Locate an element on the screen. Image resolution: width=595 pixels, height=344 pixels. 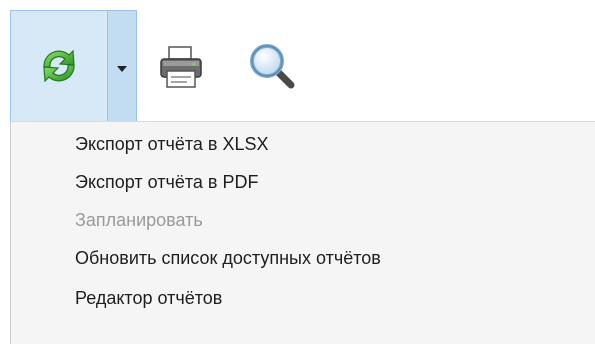
print-button is located at coordinates (181, 66).